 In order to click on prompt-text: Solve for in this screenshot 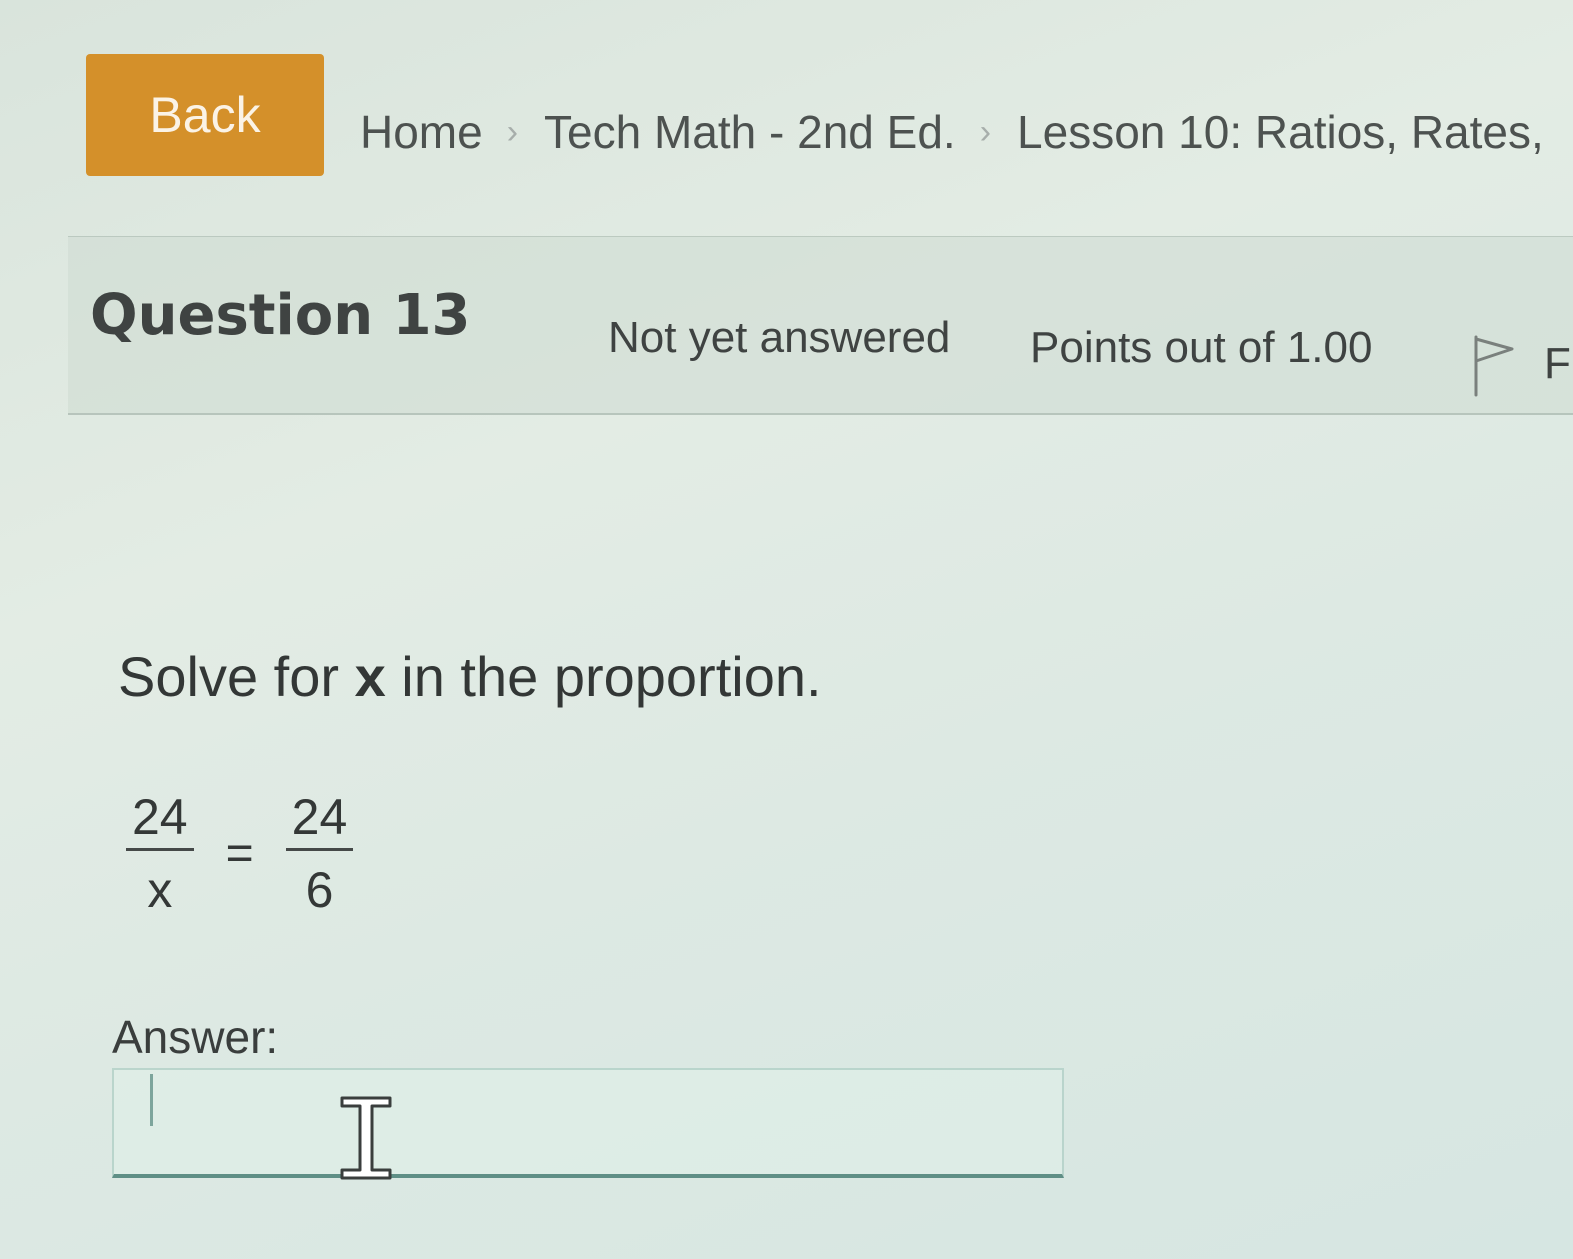, I will do `click(236, 676)`.